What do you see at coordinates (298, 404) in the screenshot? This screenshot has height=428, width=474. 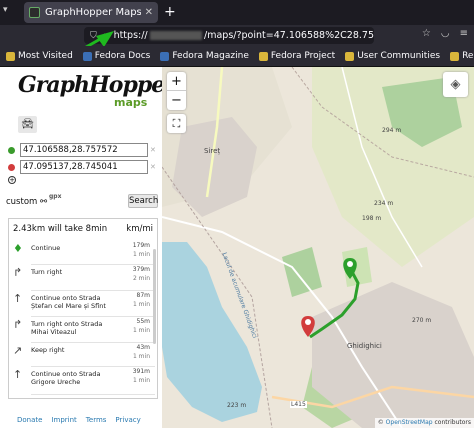 I see `map-label-road: L415` at bounding box center [298, 404].